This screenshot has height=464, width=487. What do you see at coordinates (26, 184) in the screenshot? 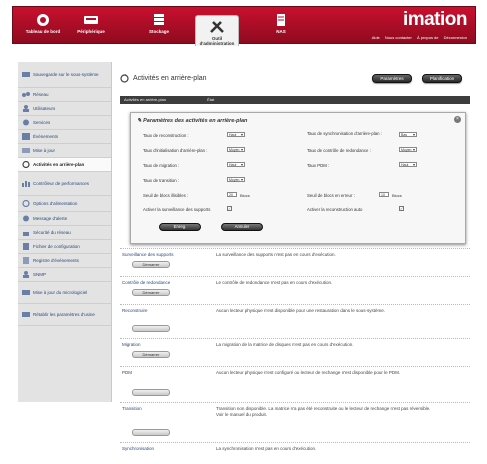
I see `performance-icon` at bounding box center [26, 184].